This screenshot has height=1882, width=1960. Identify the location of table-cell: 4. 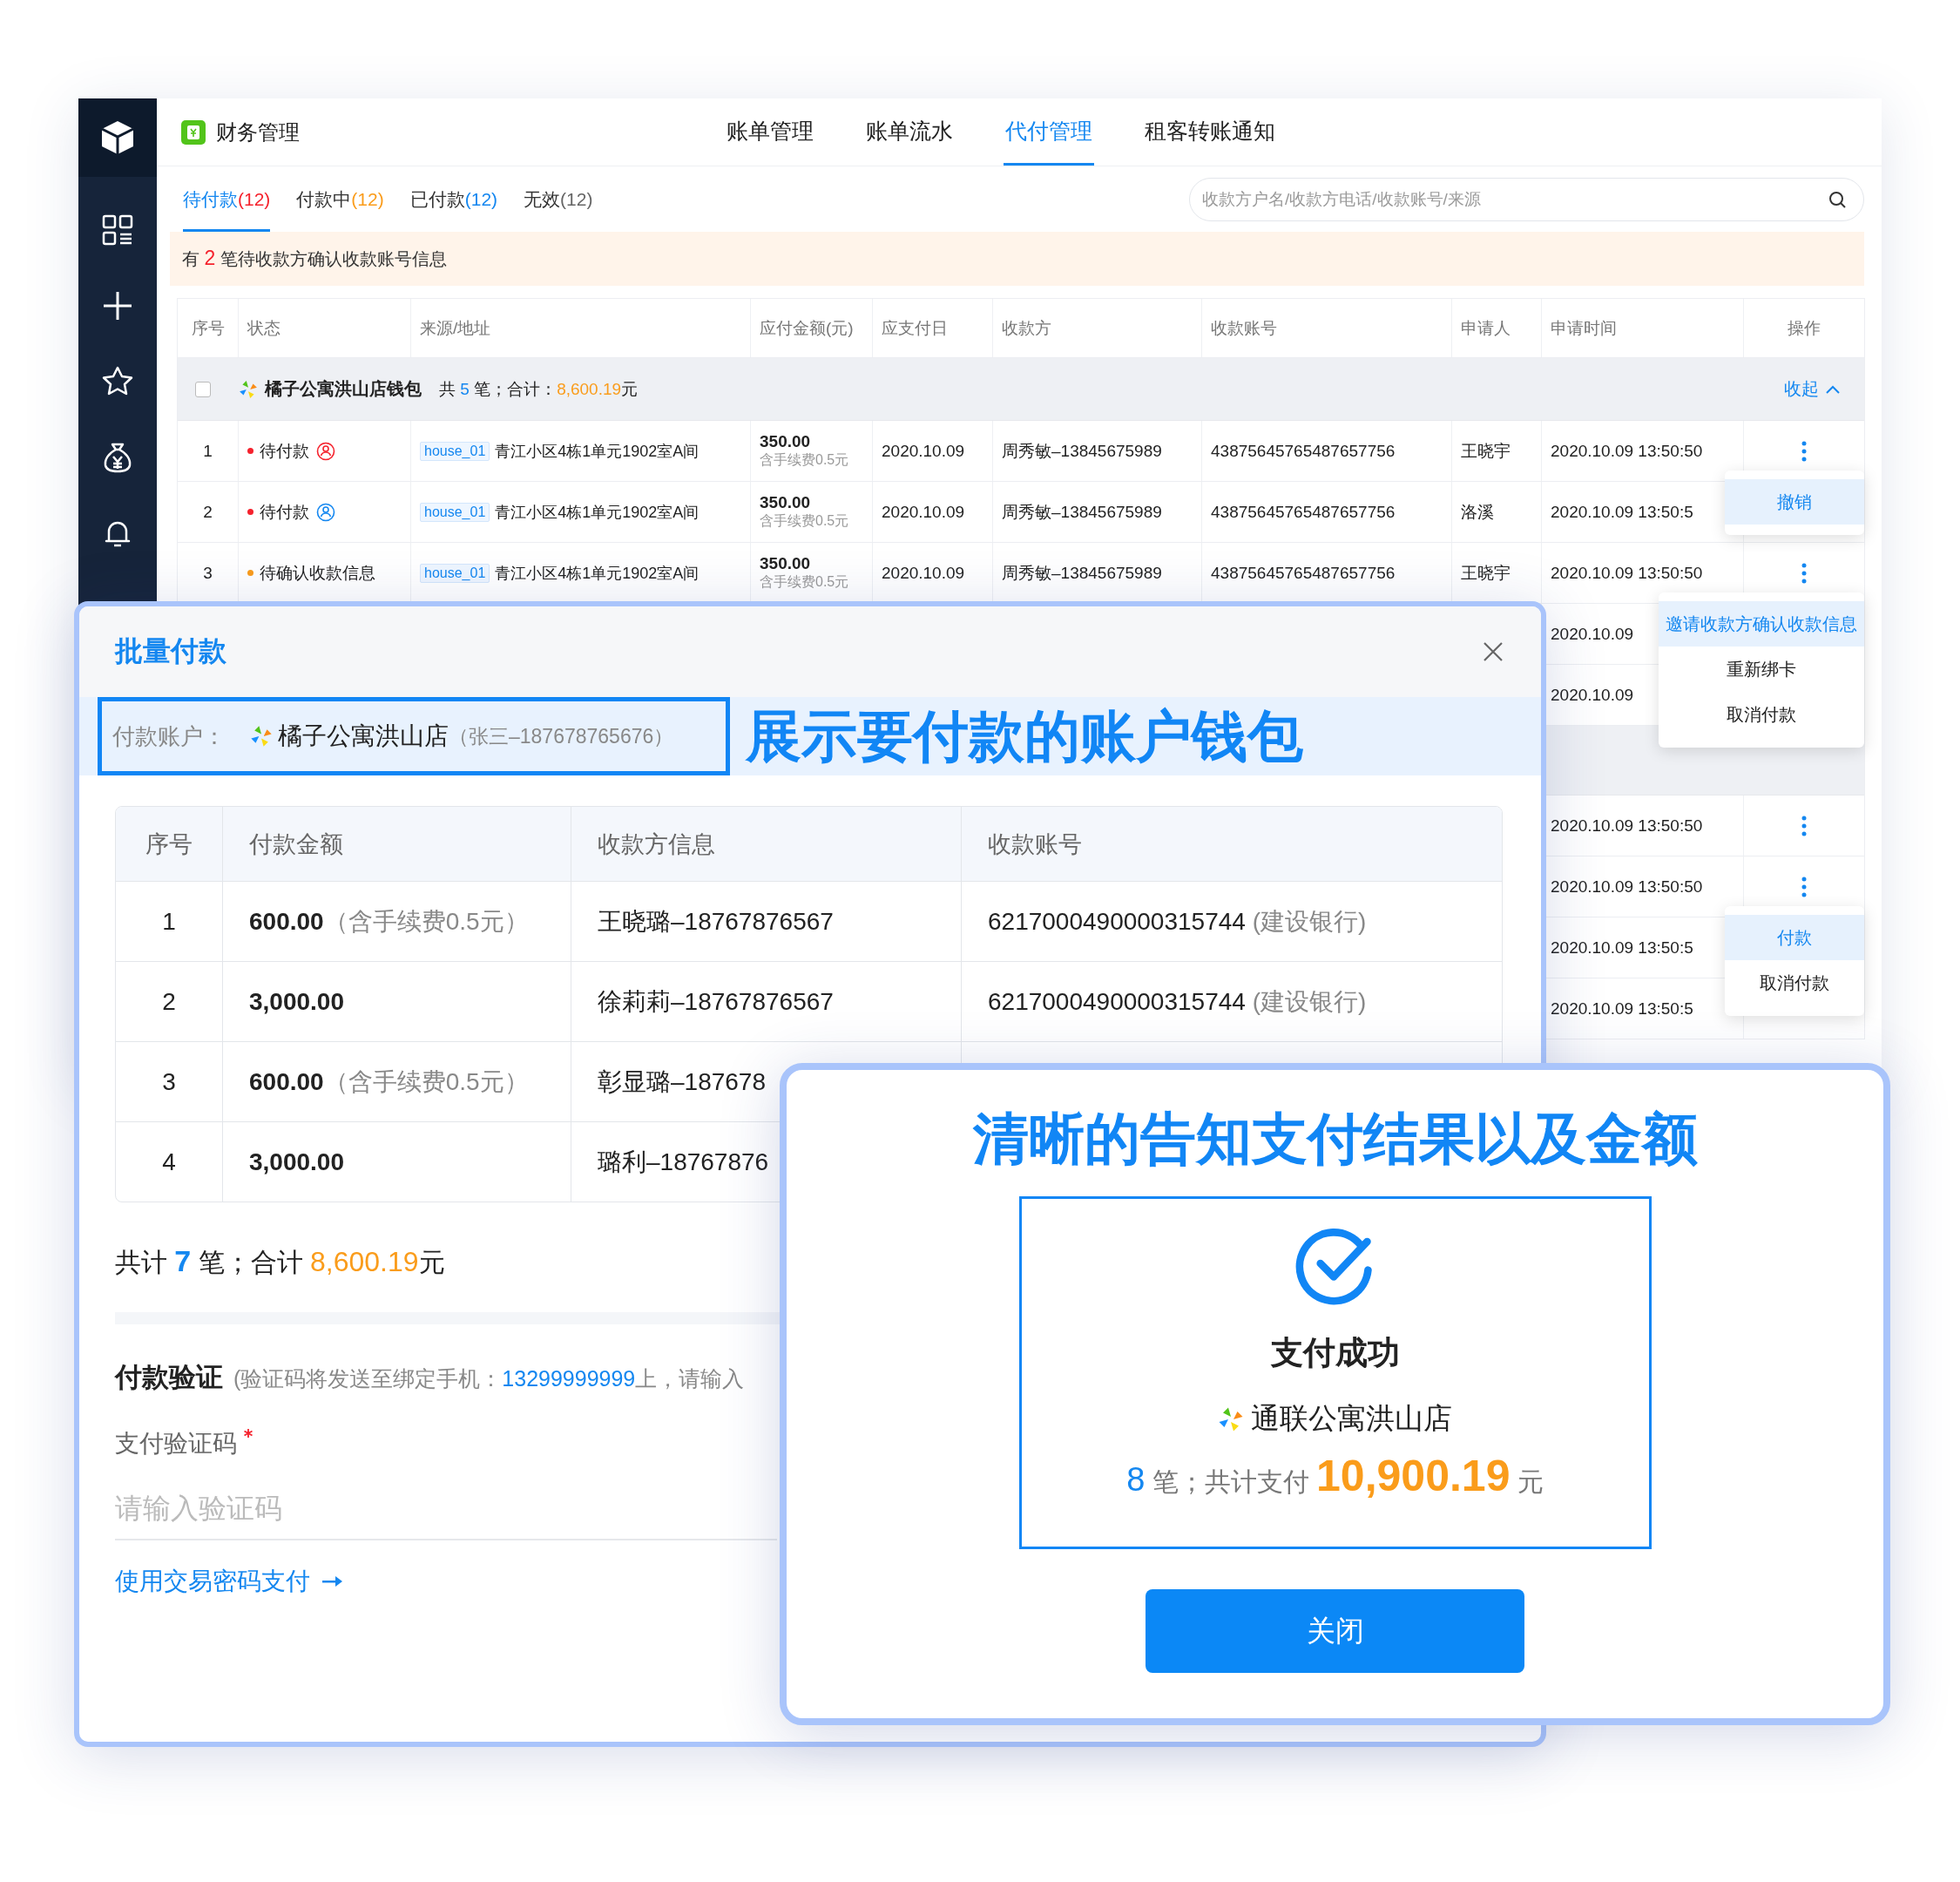
(169, 1161).